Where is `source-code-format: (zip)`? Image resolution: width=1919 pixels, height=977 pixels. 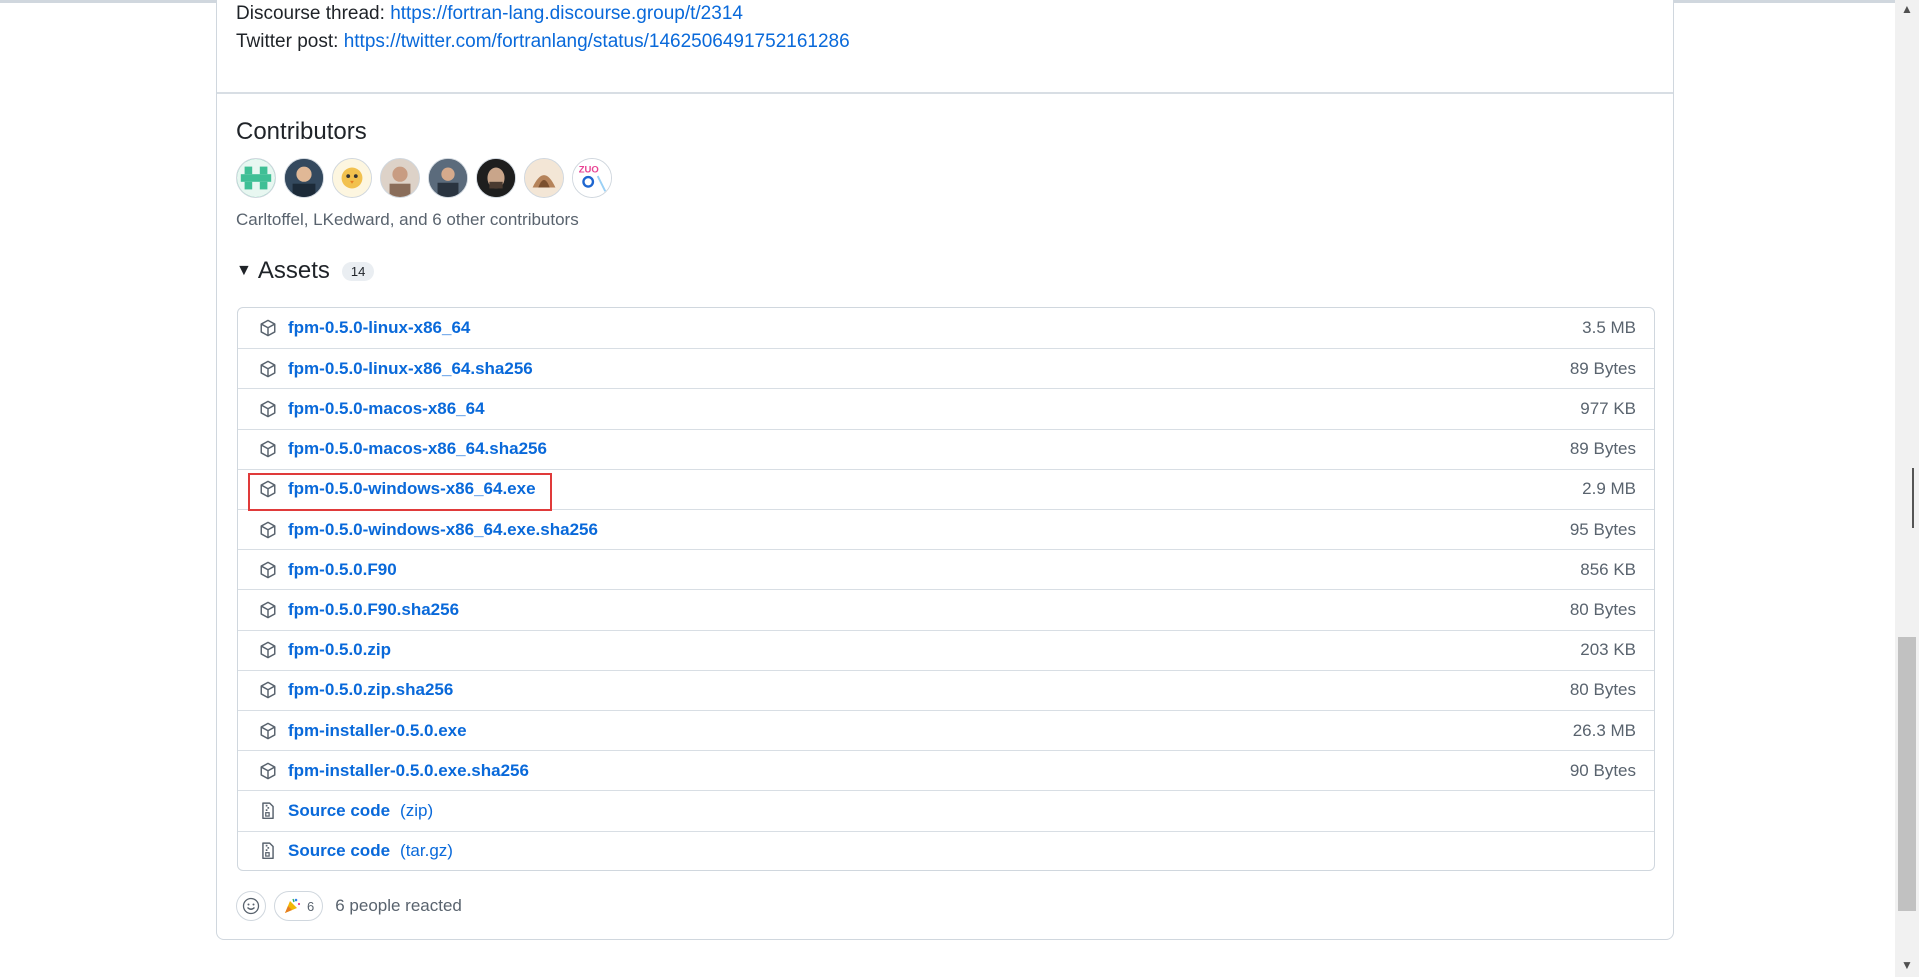
source-code-format: (zip) is located at coordinates (416, 811).